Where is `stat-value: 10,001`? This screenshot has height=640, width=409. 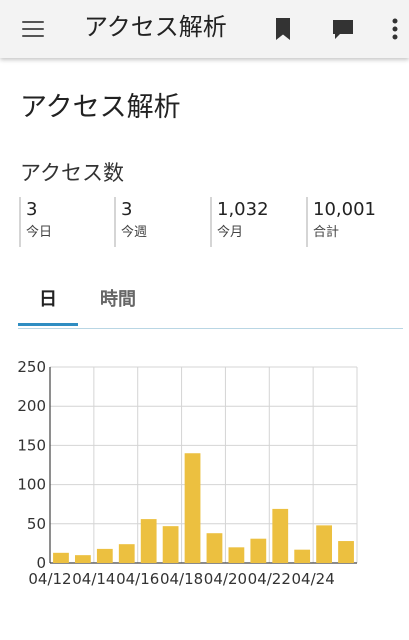 stat-value: 10,001 is located at coordinates (344, 209).